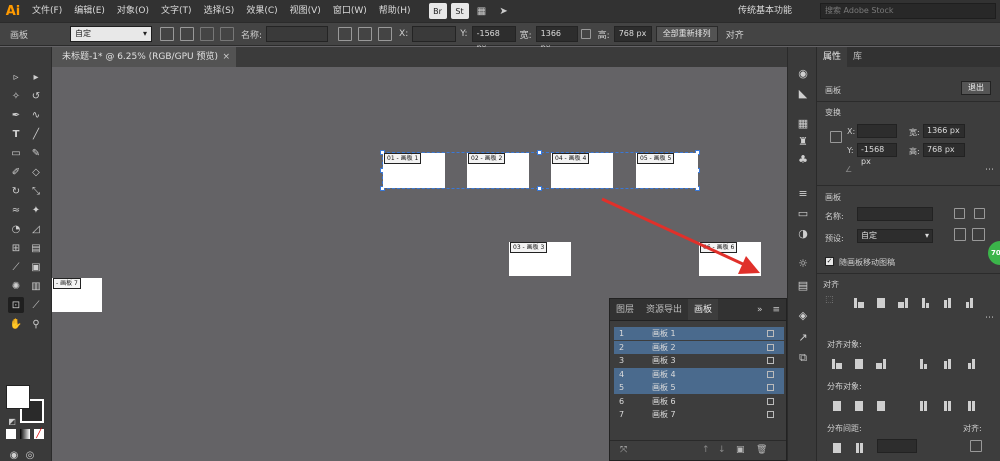 The height and width of the screenshot is (461, 1000). What do you see at coordinates (960, 234) in the screenshot?
I see `portrait-icon` at bounding box center [960, 234].